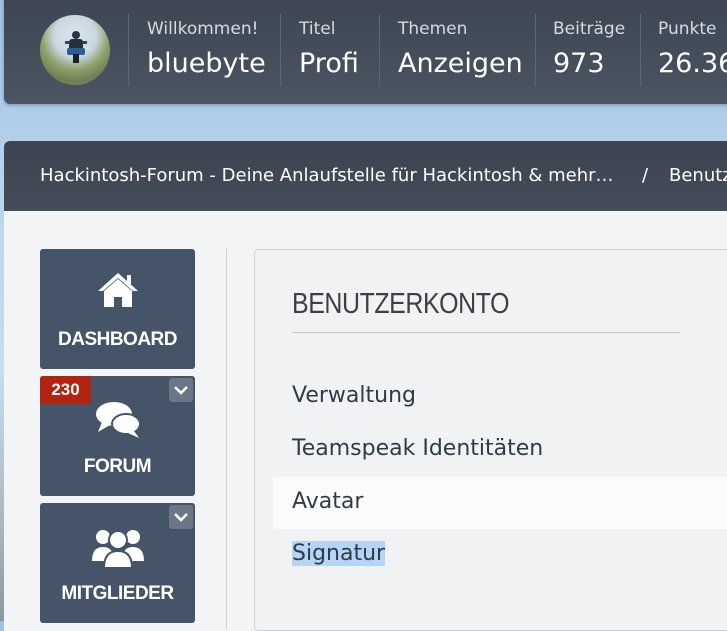 Image resolution: width=727 pixels, height=631 pixels. I want to click on sidebar-tile-label: DASHBOARD, so click(118, 339).